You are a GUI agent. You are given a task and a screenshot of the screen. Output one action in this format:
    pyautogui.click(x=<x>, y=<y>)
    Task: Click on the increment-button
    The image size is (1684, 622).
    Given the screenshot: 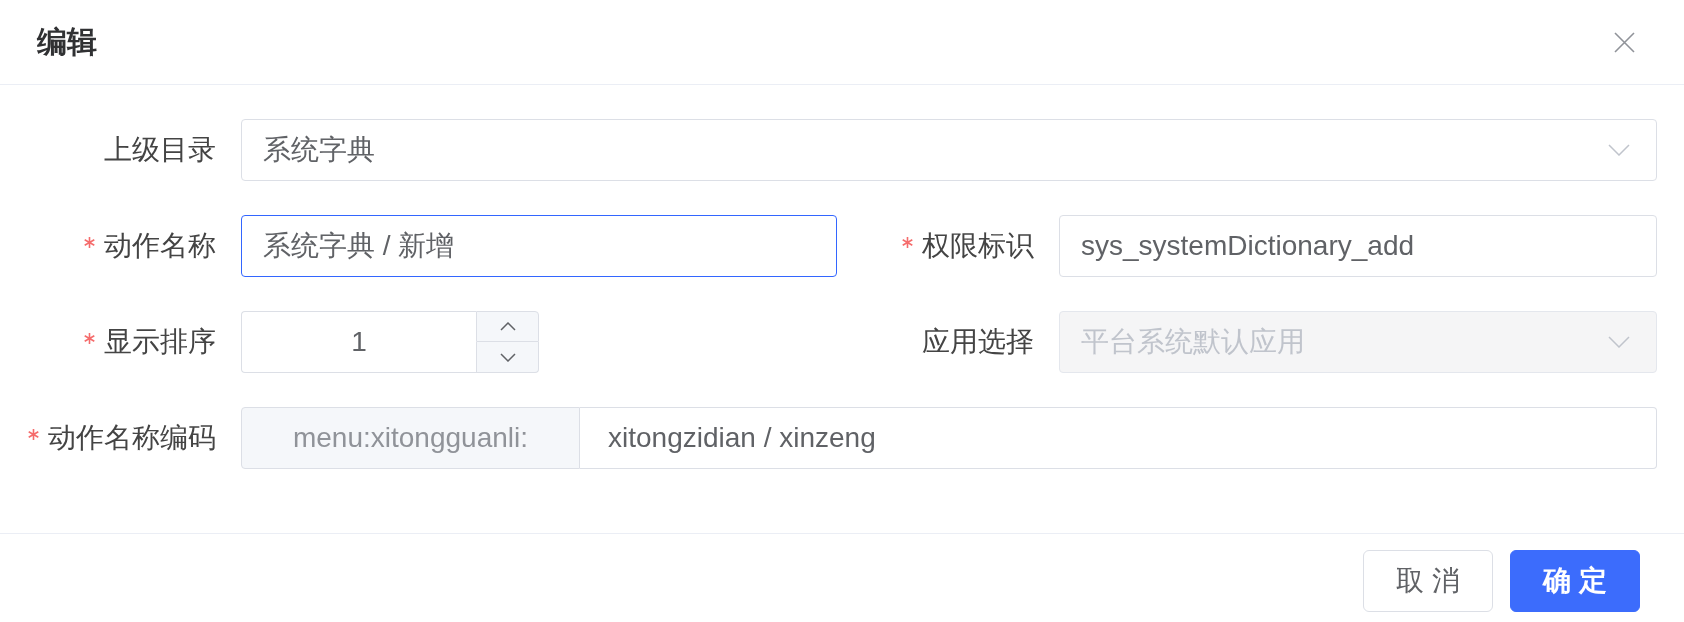 What is the action you would take?
    pyautogui.click(x=507, y=326)
    